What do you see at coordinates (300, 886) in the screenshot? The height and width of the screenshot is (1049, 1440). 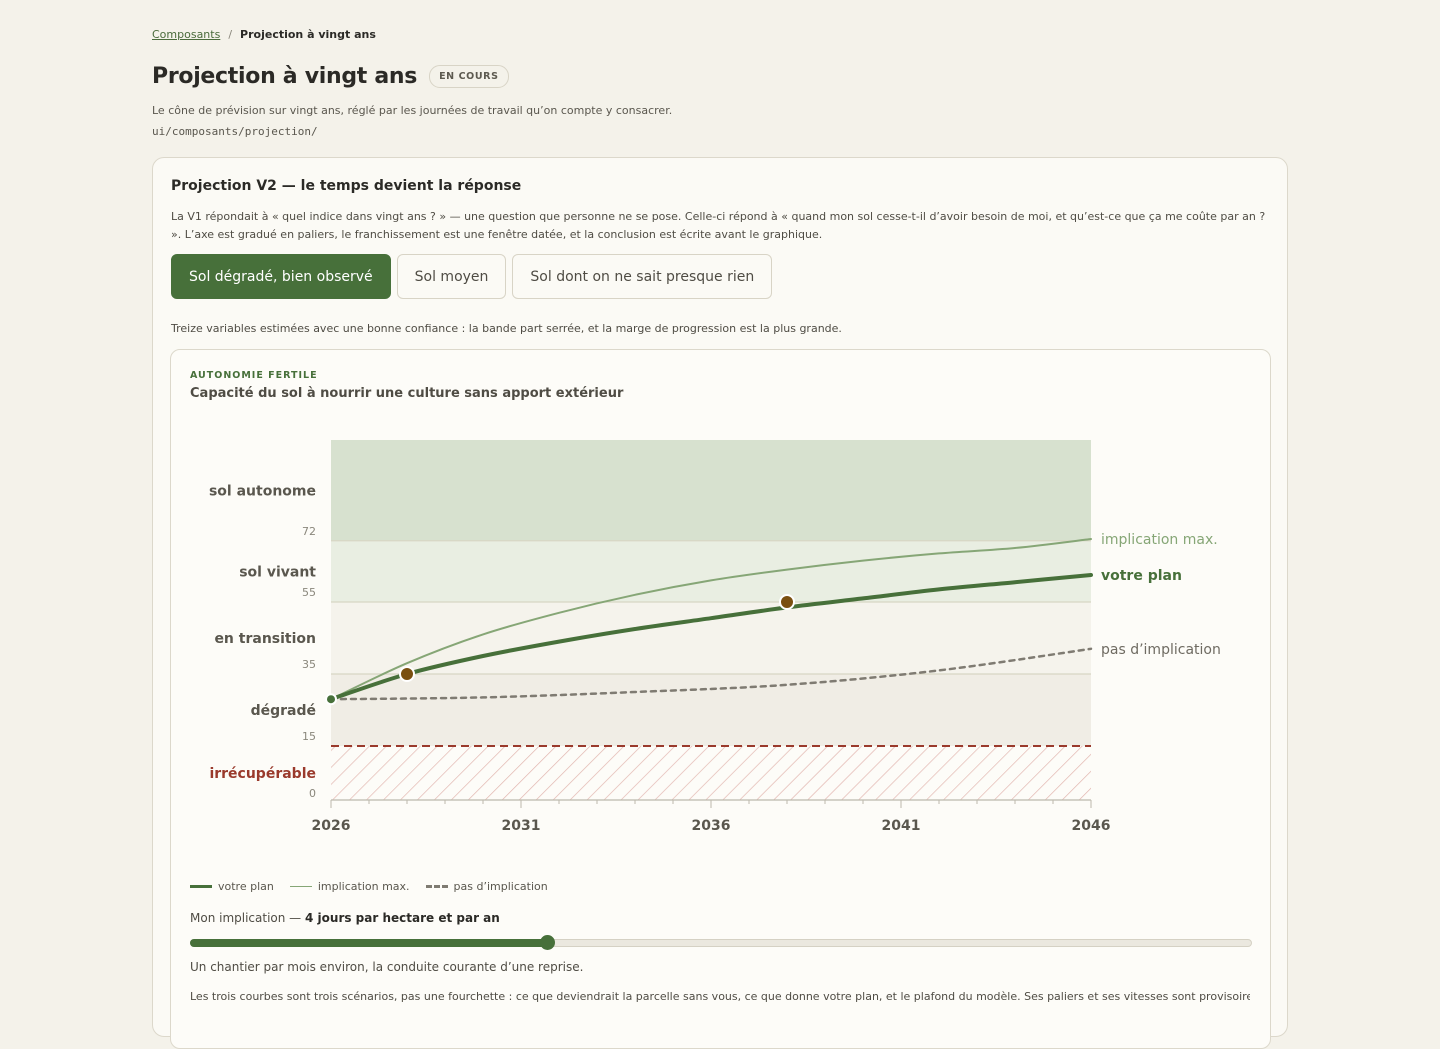 I see `legend-swatch-max` at bounding box center [300, 886].